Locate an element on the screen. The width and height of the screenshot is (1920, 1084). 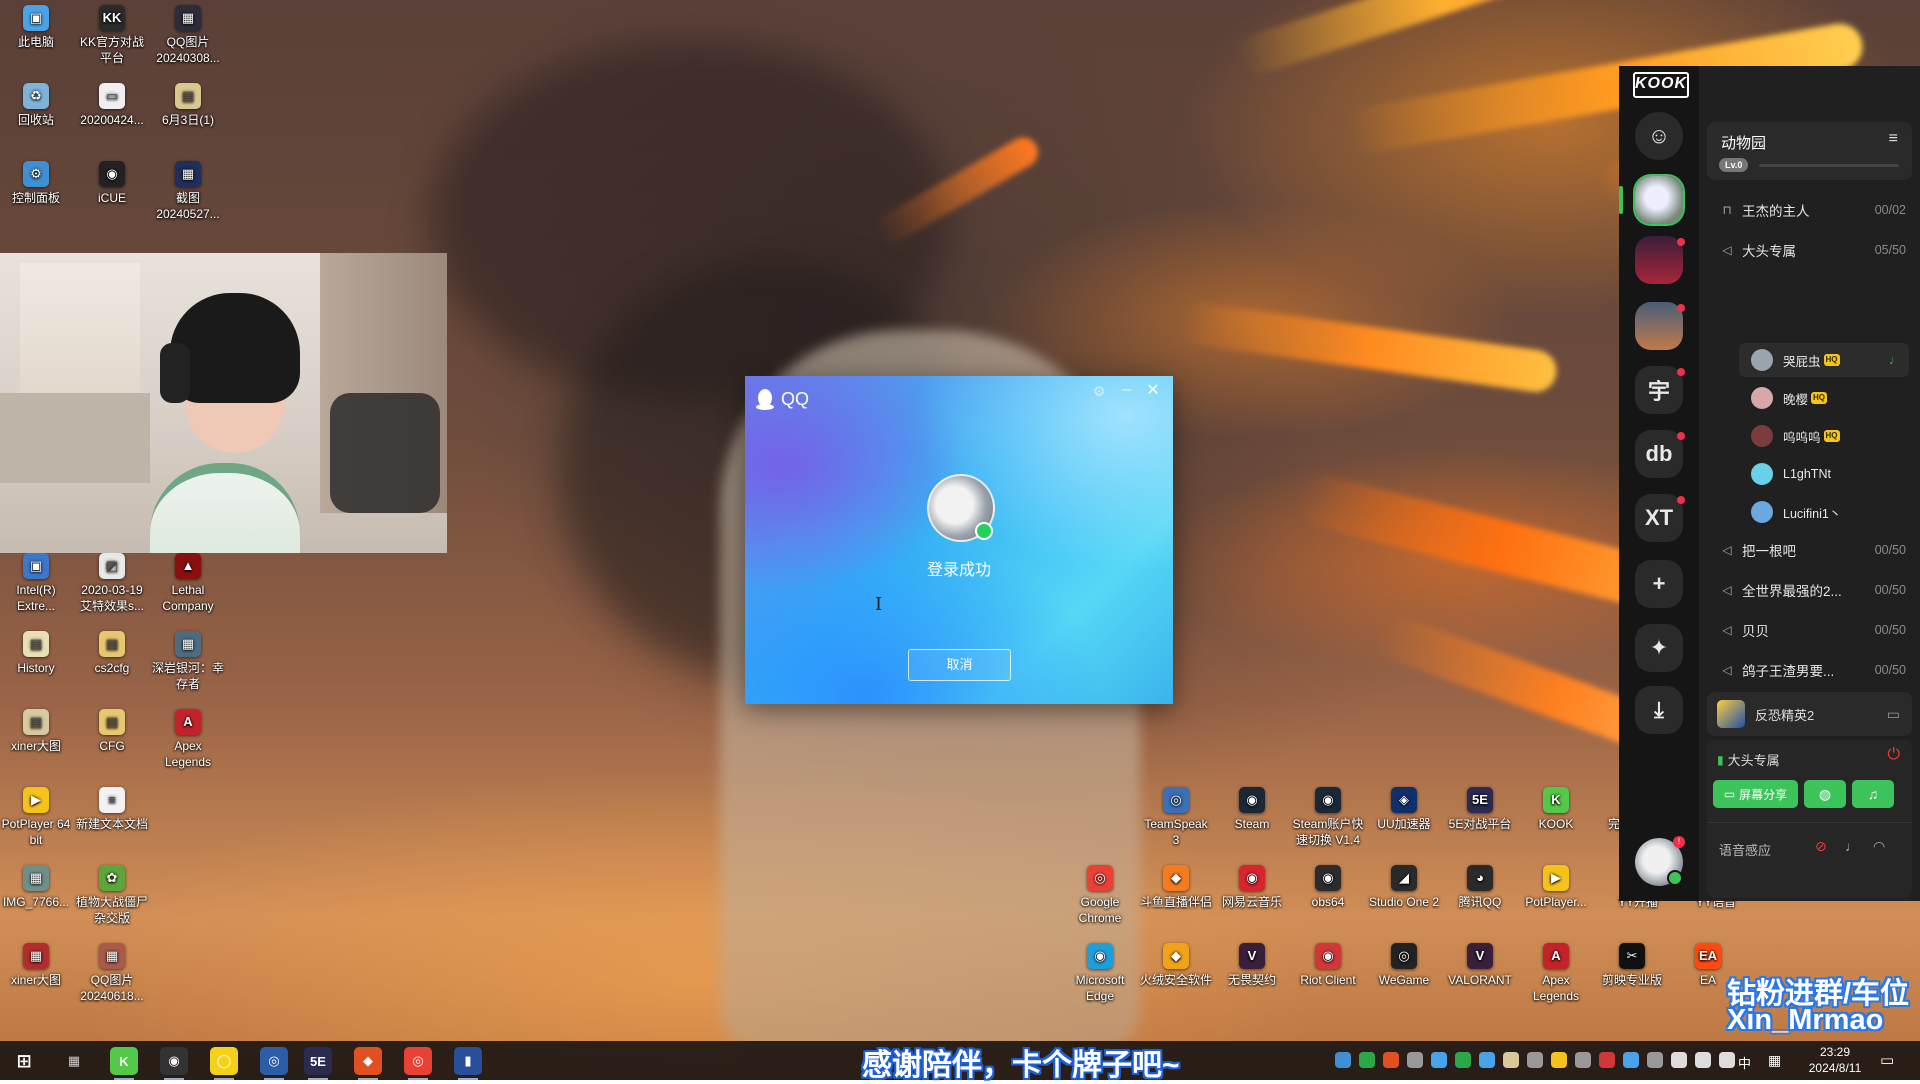
desktop-icon: ◉ Steam账户快速切换 V1.4 is located at coordinates (1328, 817).